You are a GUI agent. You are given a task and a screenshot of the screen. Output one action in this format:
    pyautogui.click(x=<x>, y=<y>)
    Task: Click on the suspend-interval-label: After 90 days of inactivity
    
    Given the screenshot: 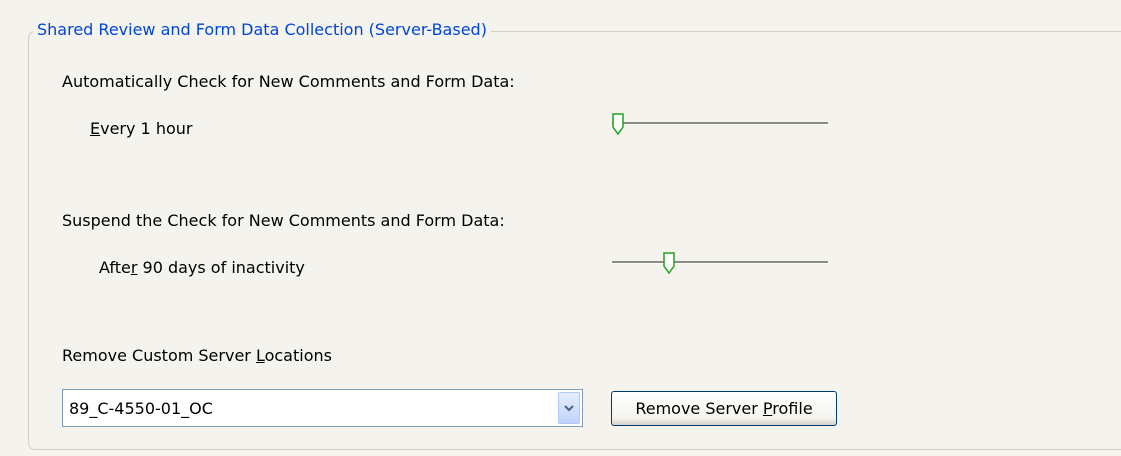 What is the action you would take?
    pyautogui.click(x=202, y=267)
    